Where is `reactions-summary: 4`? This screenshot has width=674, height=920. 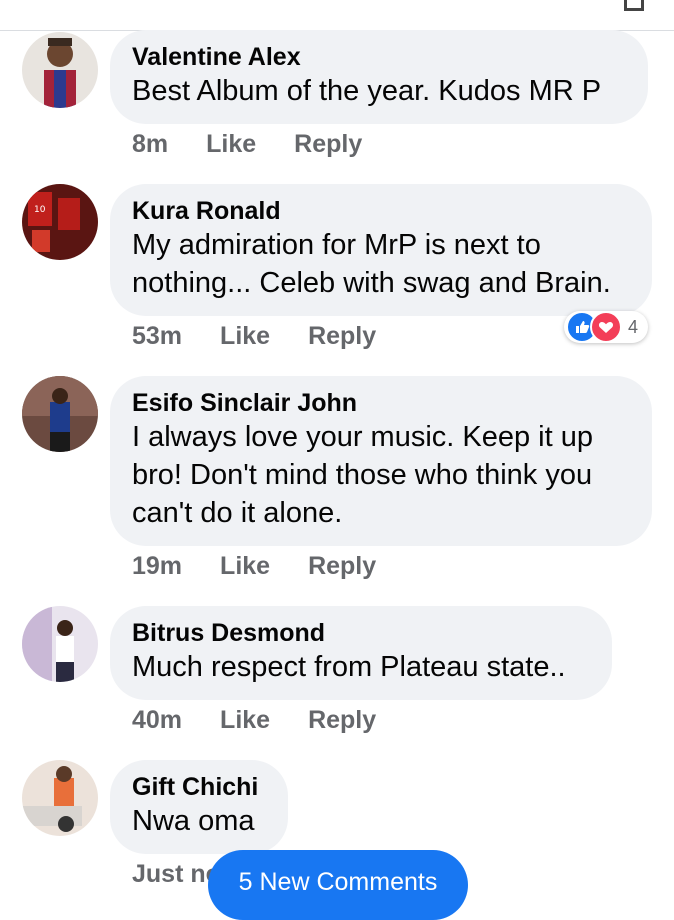
reactions-summary: 4 is located at coordinates (605, 327).